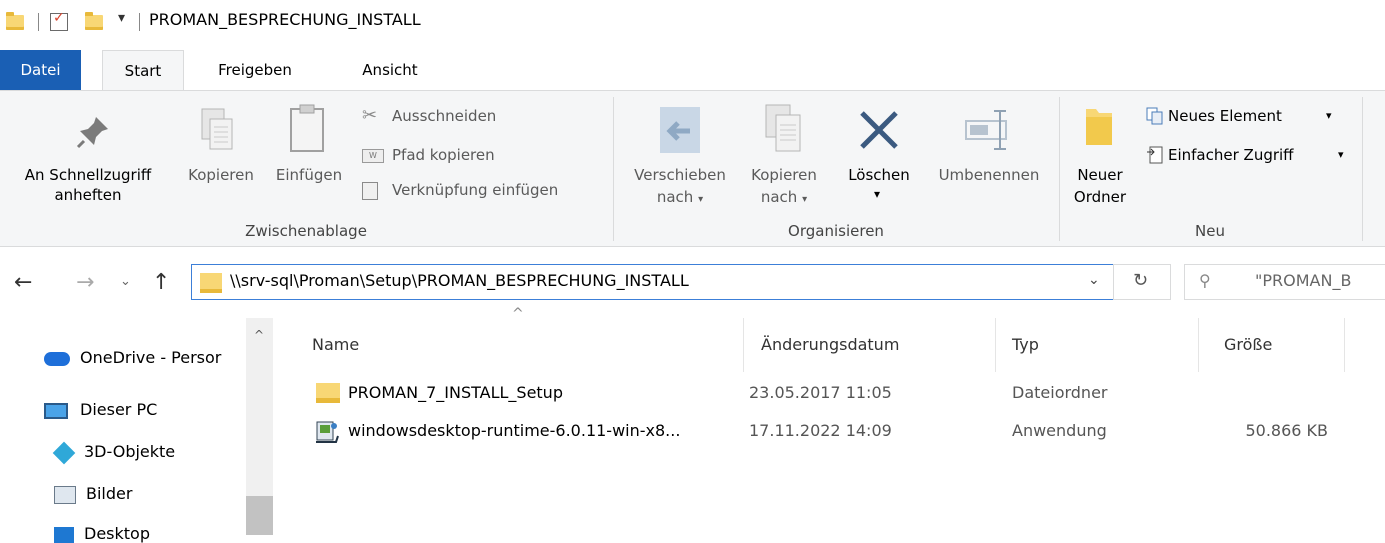 Image resolution: width=1385 pixels, height=543 pixels. I want to click on pin-label-line2: anheften, so click(88, 195).